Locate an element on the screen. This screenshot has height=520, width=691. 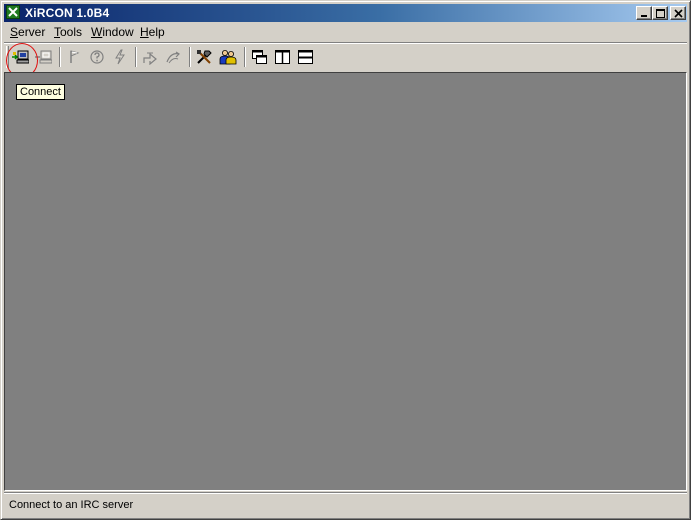
menu-server-rest: erver is located at coordinates (32, 32).